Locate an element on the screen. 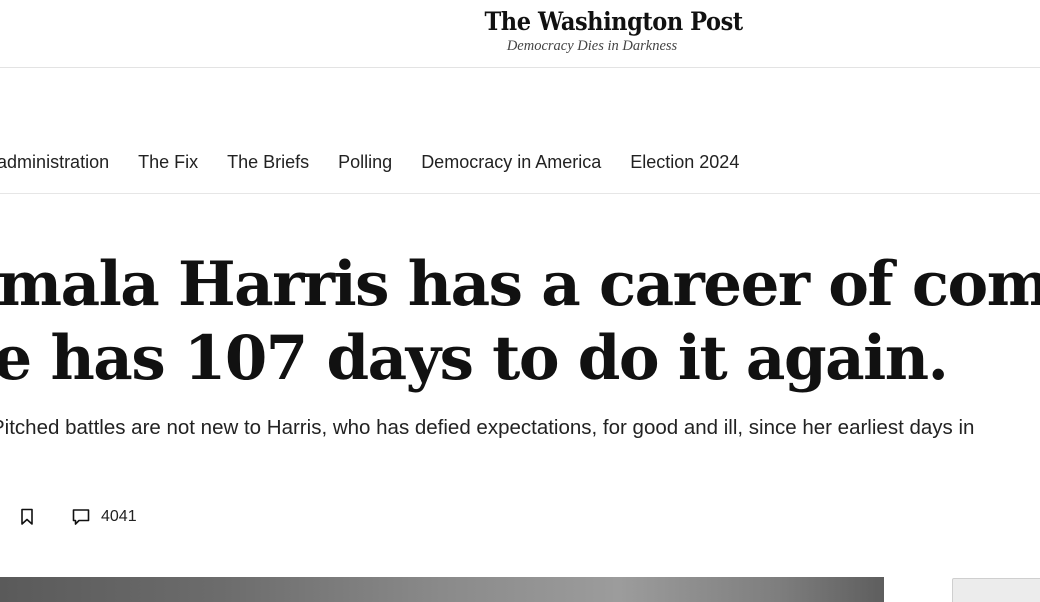 This screenshot has width=1040, height=602. nav-item-biden-administration: Biden administration is located at coordinates (54, 162).